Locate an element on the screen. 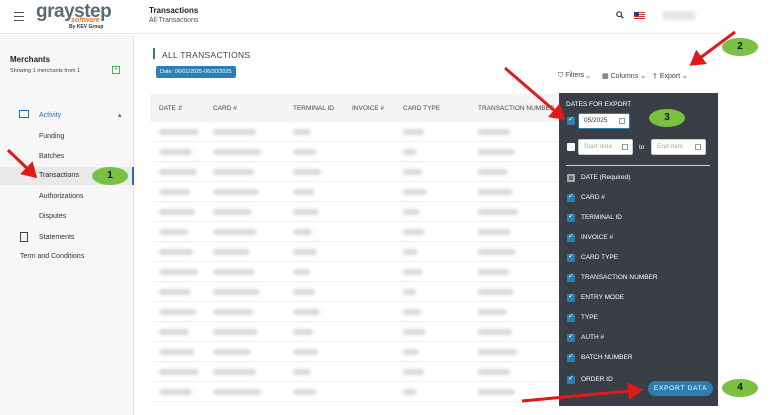 The height and width of the screenshot is (415, 780). field-label: BATCH NUMBER is located at coordinates (607, 357).